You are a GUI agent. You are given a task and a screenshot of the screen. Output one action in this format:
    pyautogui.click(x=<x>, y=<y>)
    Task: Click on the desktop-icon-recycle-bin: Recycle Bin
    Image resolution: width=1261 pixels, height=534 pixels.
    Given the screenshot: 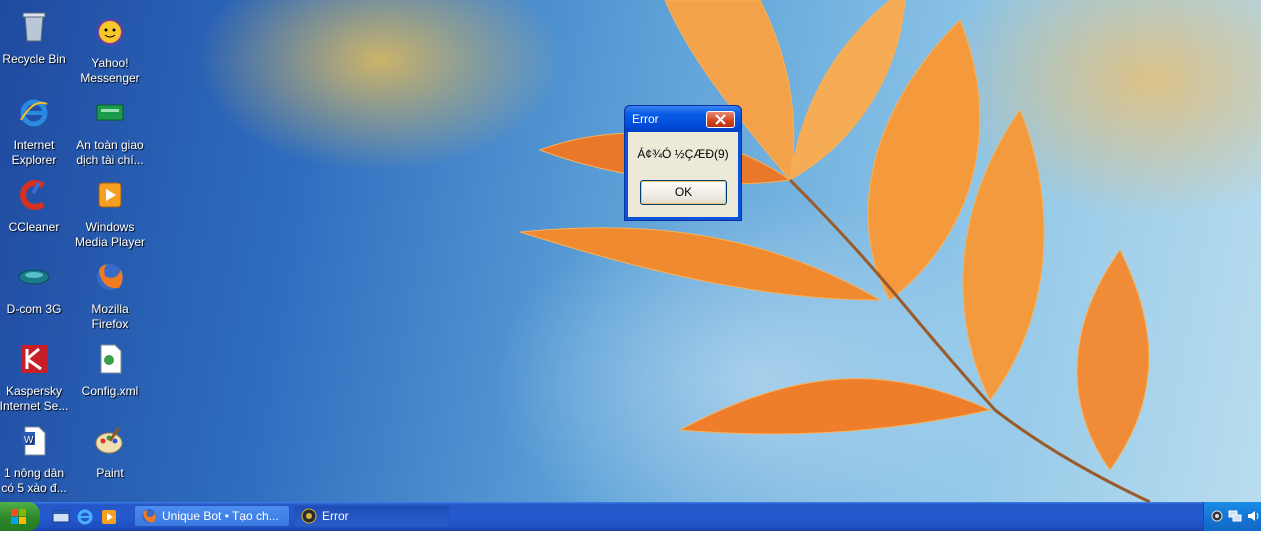 What is the action you would take?
    pyautogui.click(x=37, y=38)
    